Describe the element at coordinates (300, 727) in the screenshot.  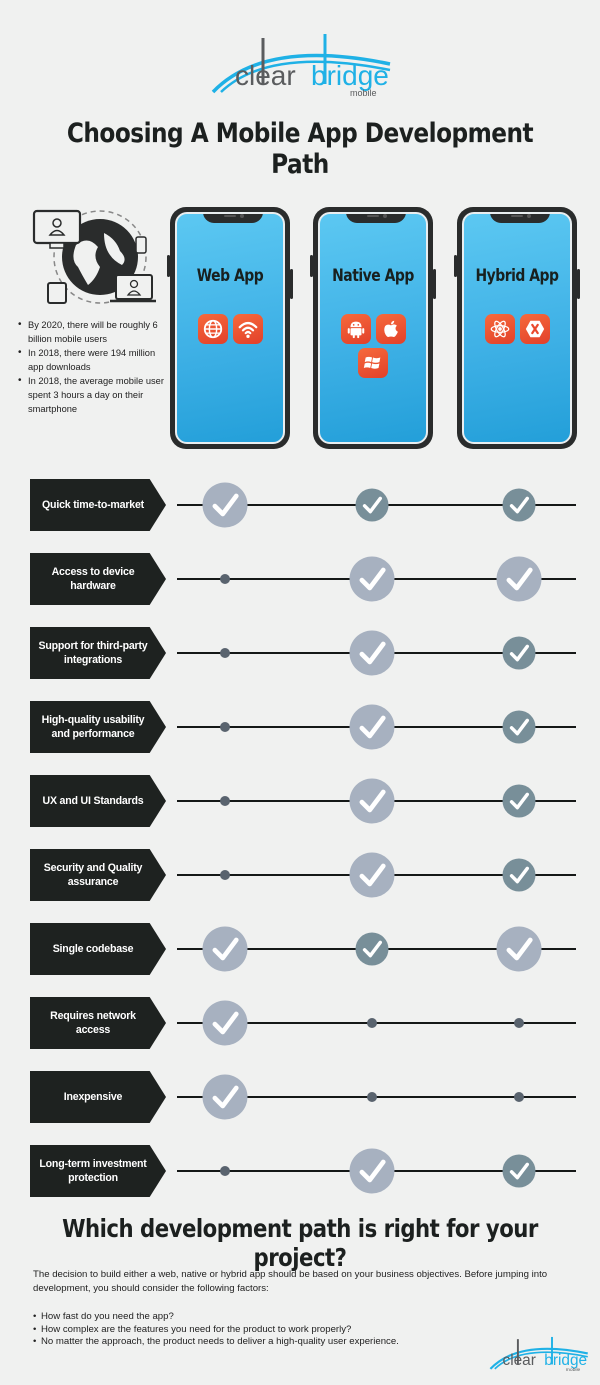
I see `comparison-row: High-quality usability and performance` at that location.